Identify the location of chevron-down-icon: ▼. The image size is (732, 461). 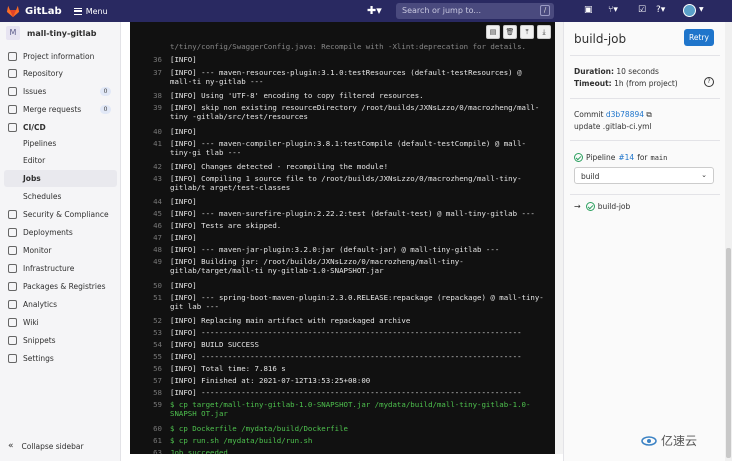
(701, 9).